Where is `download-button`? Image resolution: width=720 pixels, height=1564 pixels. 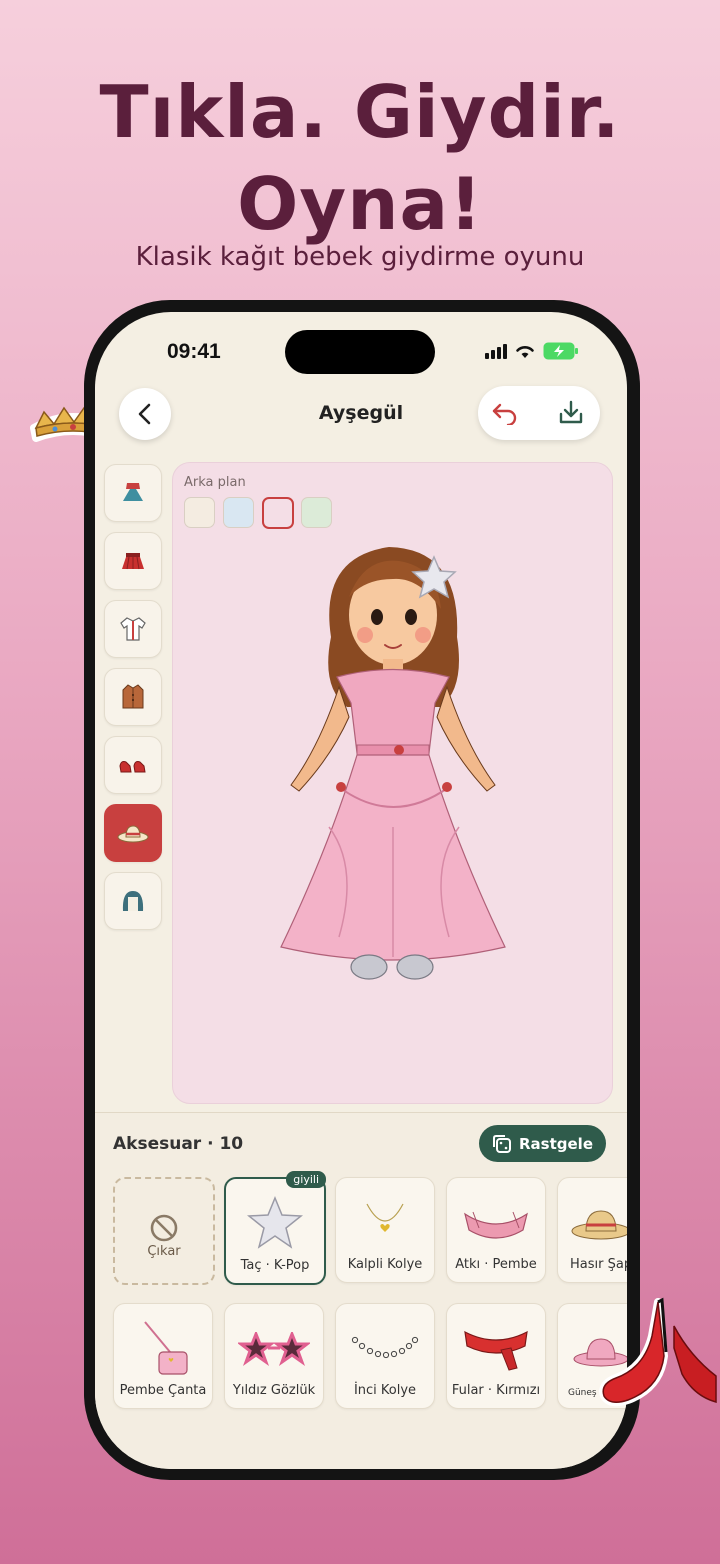 download-button is located at coordinates (571, 413).